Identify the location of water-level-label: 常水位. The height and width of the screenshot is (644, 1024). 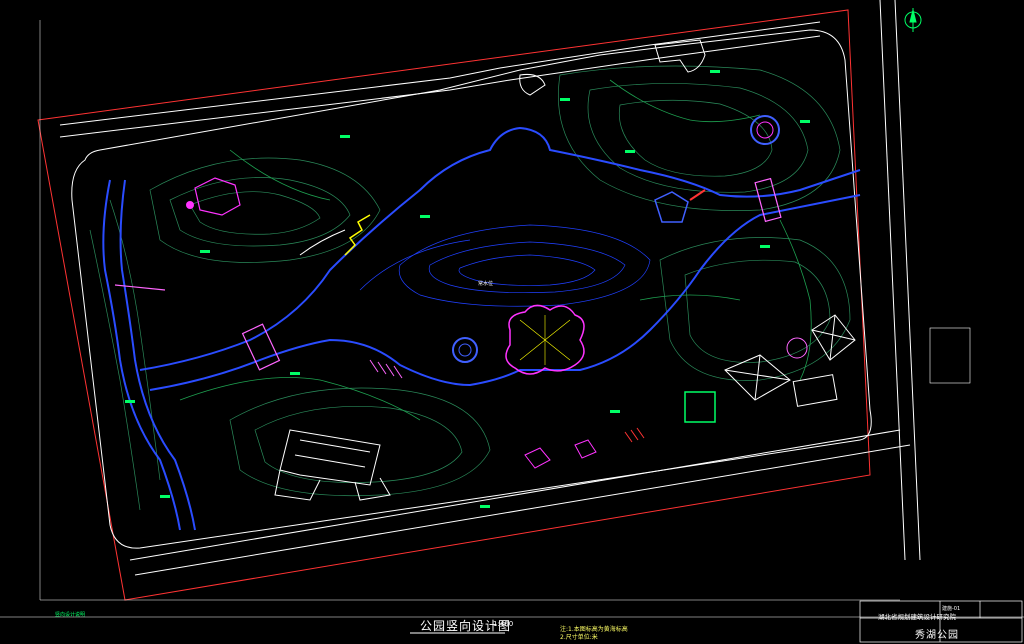
(486, 284).